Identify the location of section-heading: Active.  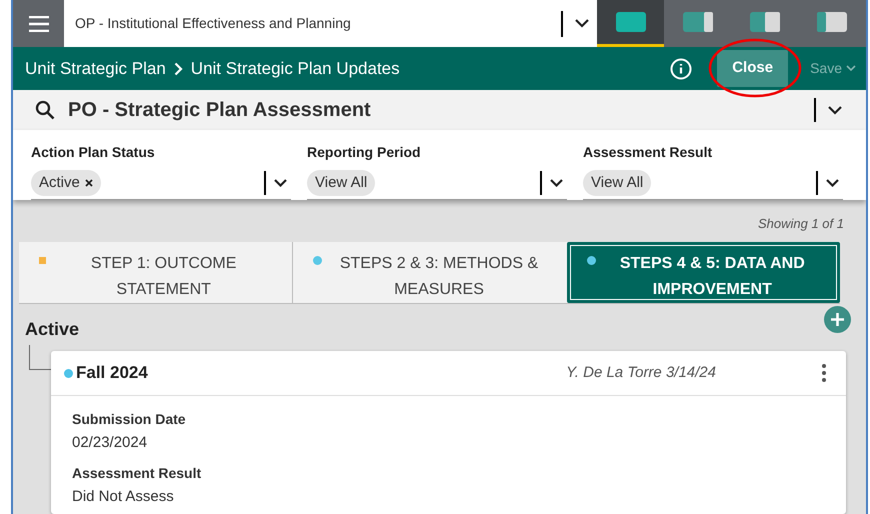
(52, 329).